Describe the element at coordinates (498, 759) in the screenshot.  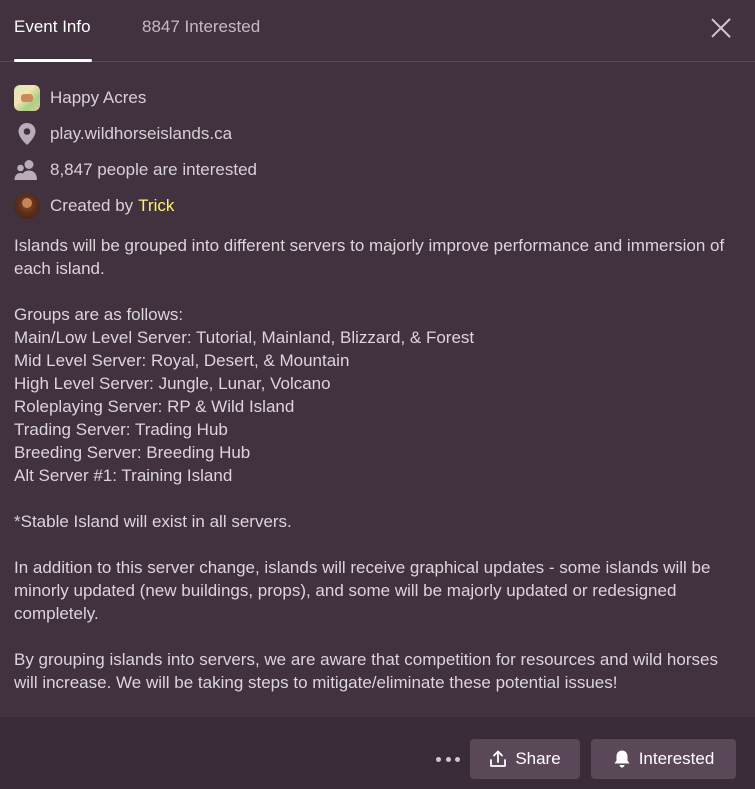
I see `share-icon` at that location.